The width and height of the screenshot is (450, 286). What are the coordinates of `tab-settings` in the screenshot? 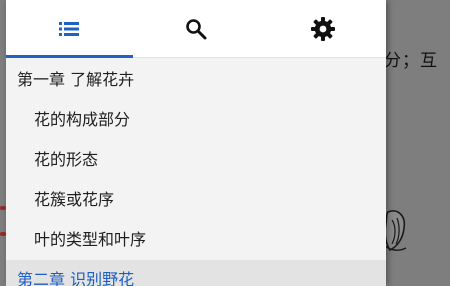 It's located at (322, 28).